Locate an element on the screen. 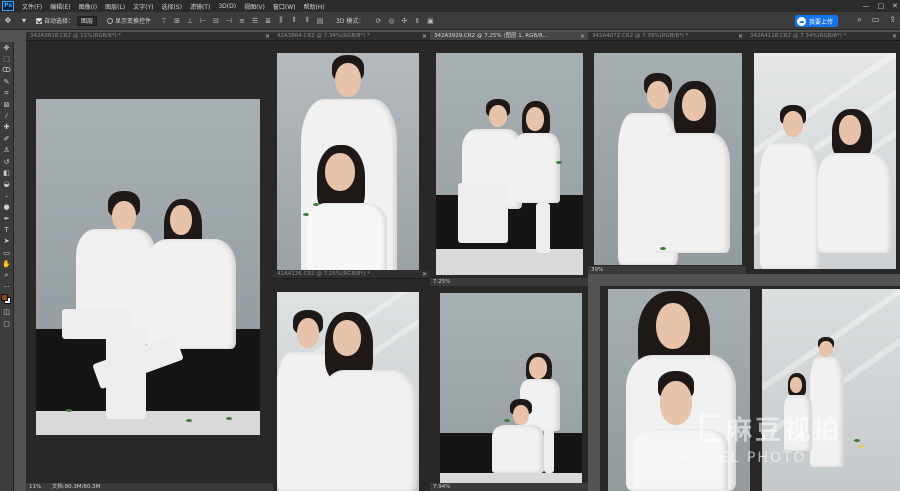 The width and height of the screenshot is (900, 491). status-bar: 7.25% is located at coordinates (509, 282).